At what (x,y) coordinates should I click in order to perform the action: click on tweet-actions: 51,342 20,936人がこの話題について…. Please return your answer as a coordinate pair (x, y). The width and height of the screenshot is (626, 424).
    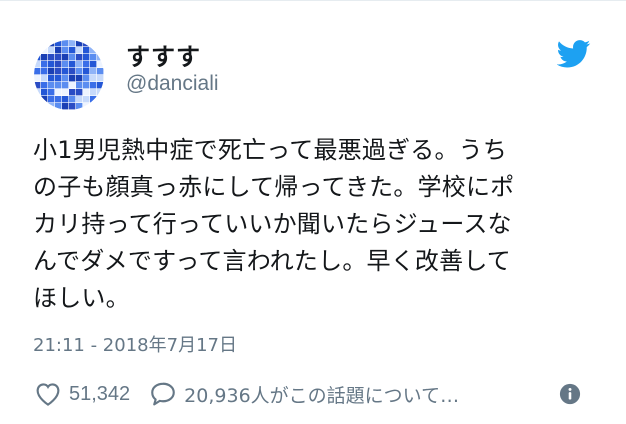
    Looking at the image, I should click on (313, 394).